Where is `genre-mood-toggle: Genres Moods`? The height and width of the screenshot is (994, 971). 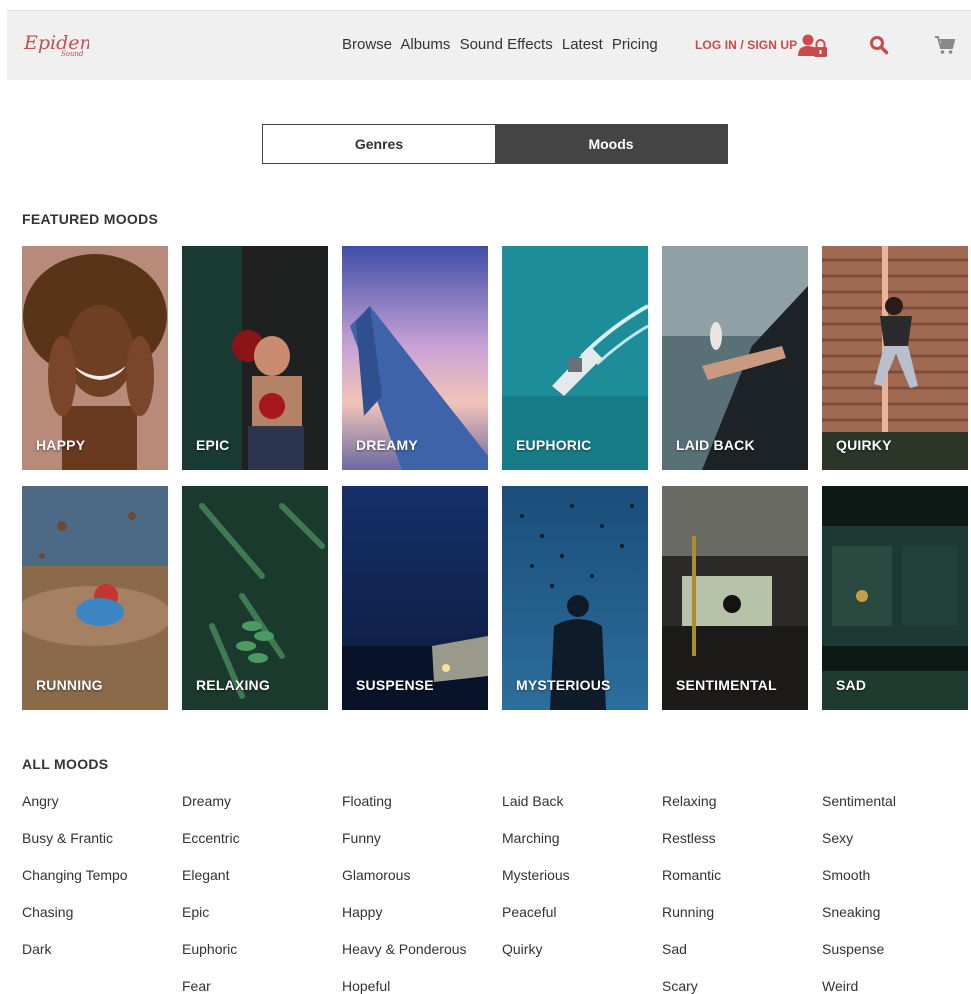 genre-mood-toggle: Genres Moods is located at coordinates (495, 144).